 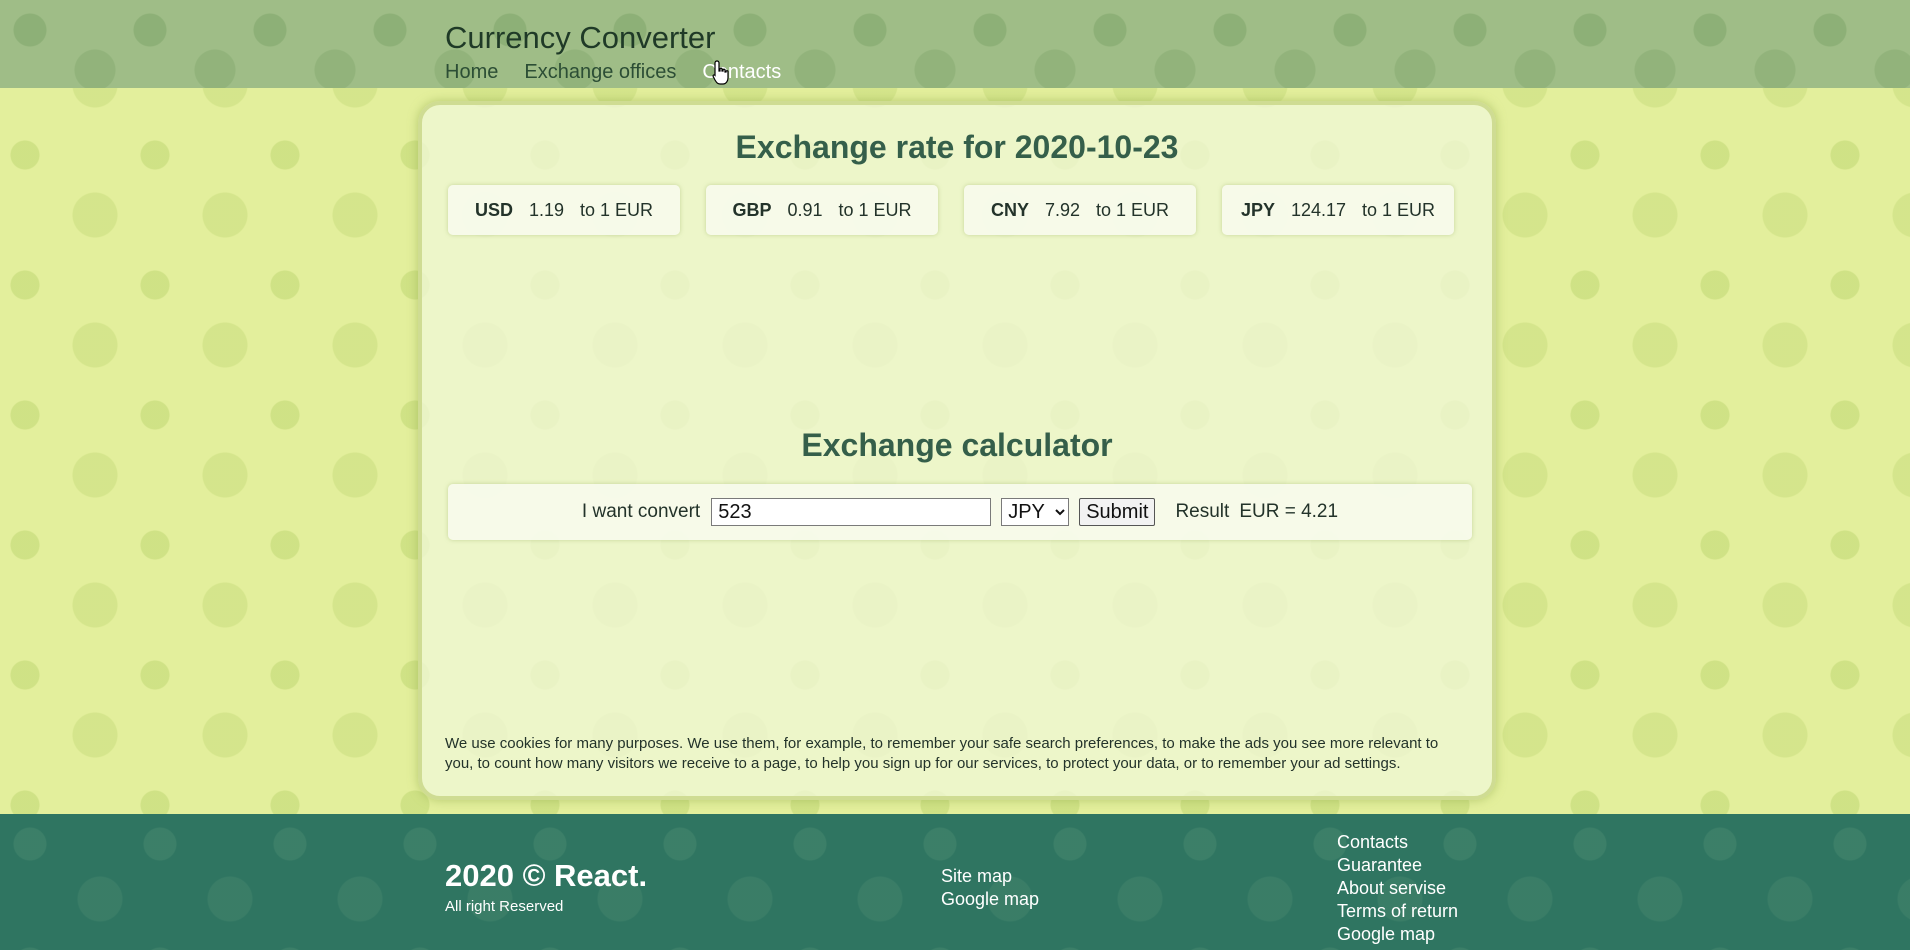 I want to click on submit-button: Submit, so click(x=1117, y=512).